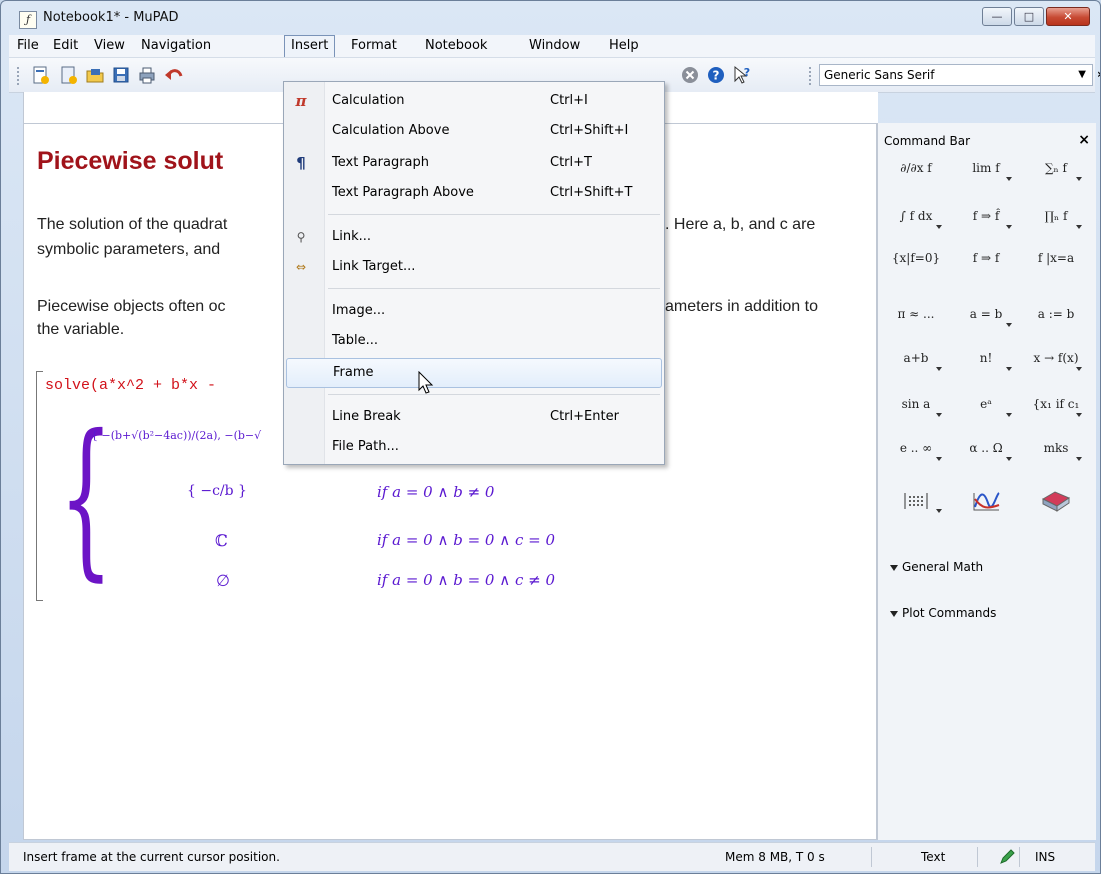 This screenshot has height=874, width=1101. What do you see at coordinates (624, 46) in the screenshot?
I see `menu-help: Help` at bounding box center [624, 46].